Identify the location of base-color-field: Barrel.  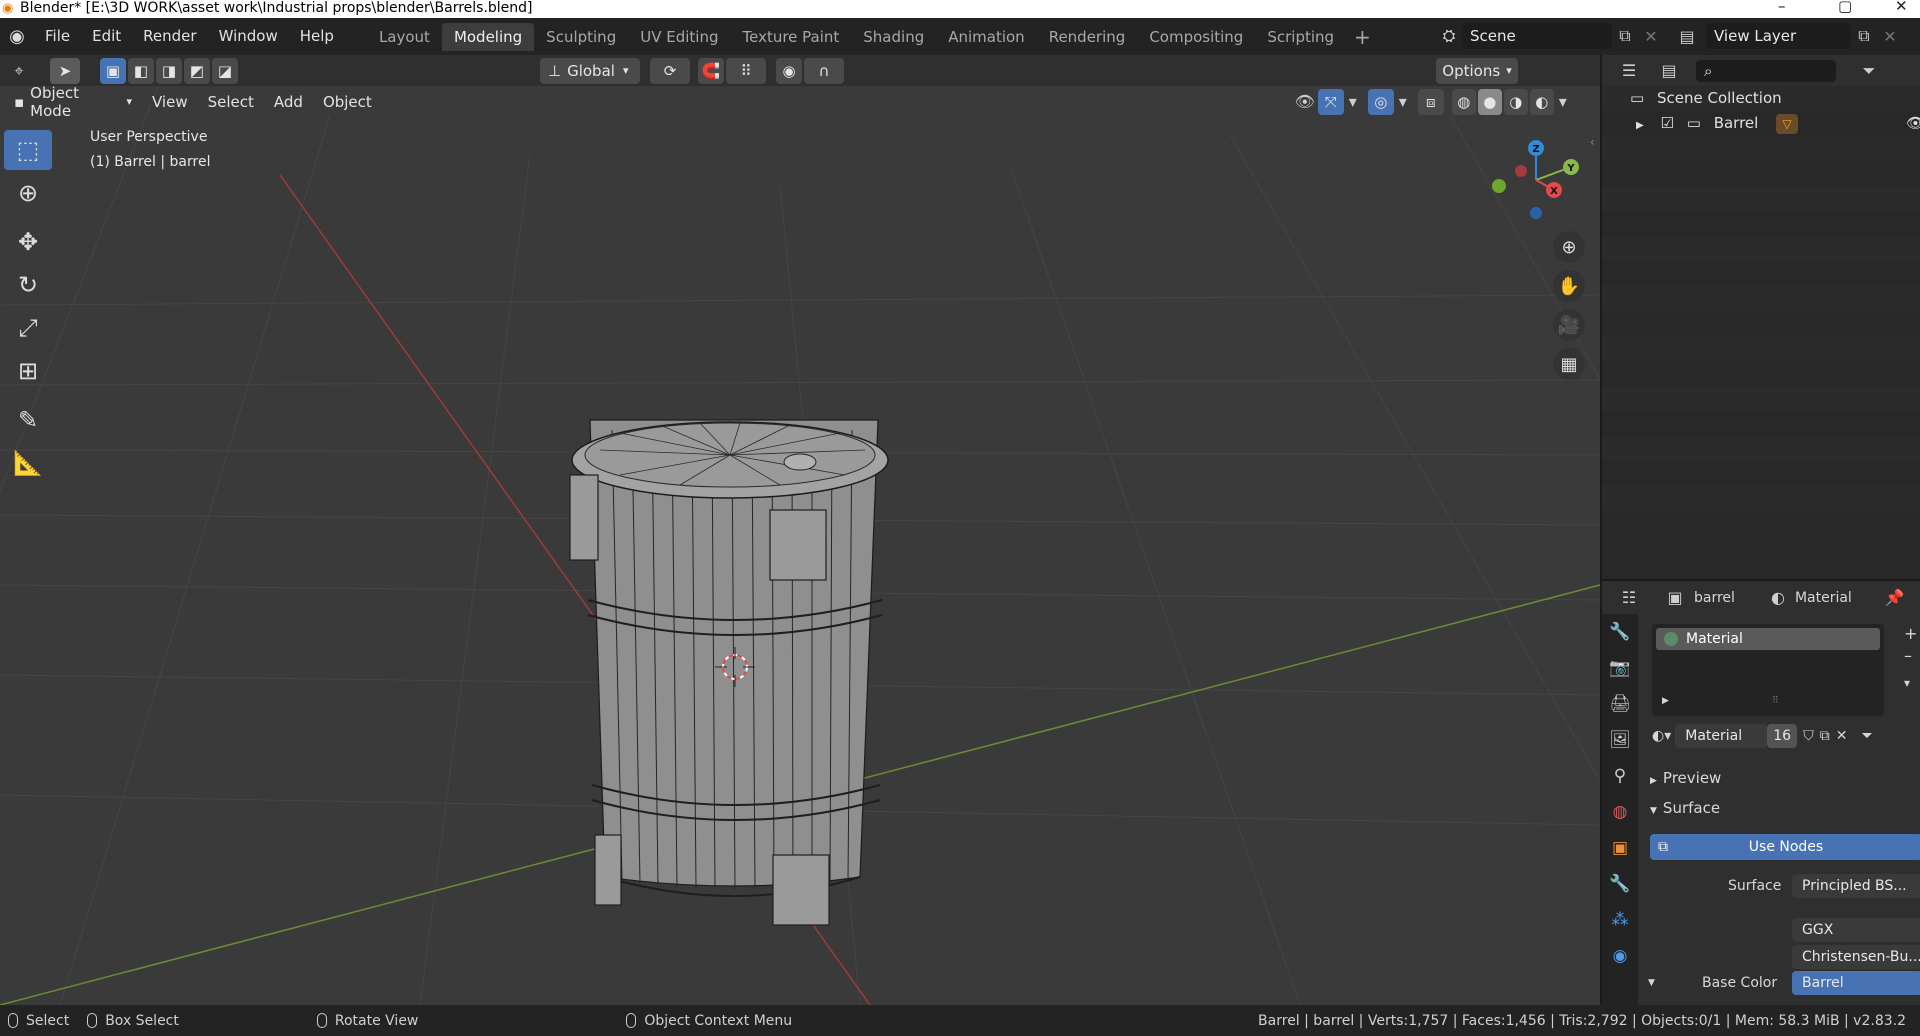
(1856, 983).